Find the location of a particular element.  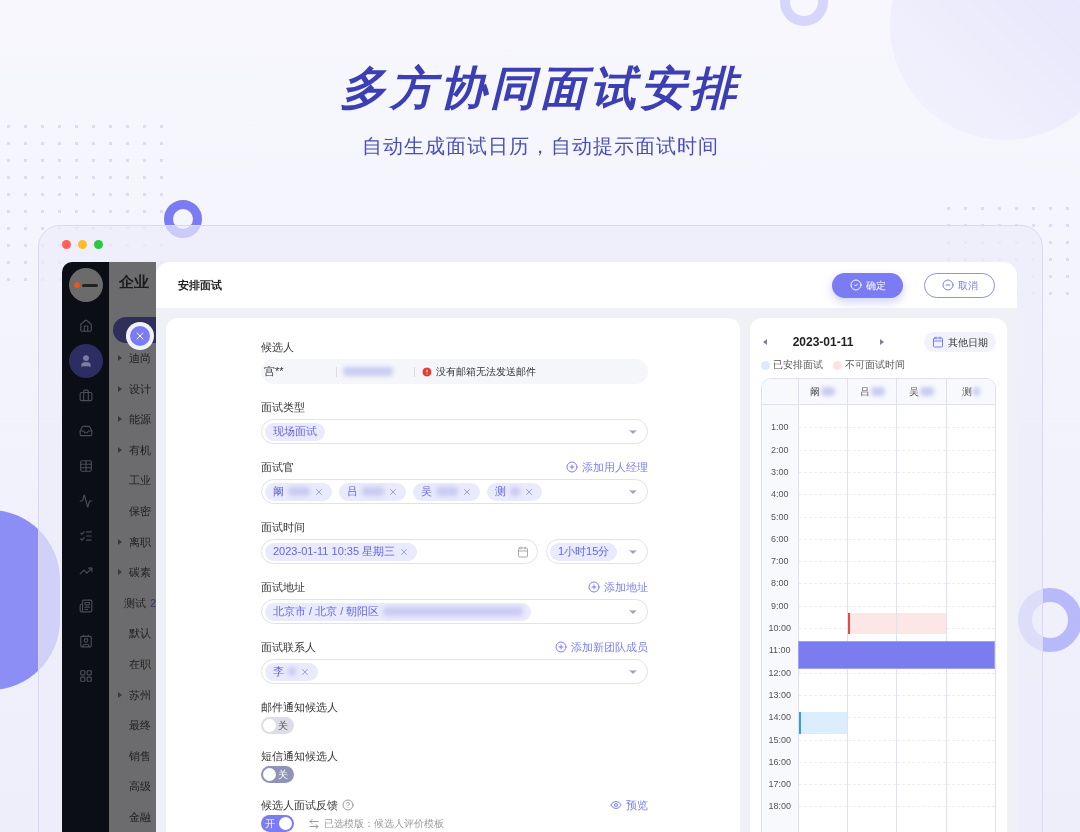

list-item: 销售 is located at coordinates (140, 756).